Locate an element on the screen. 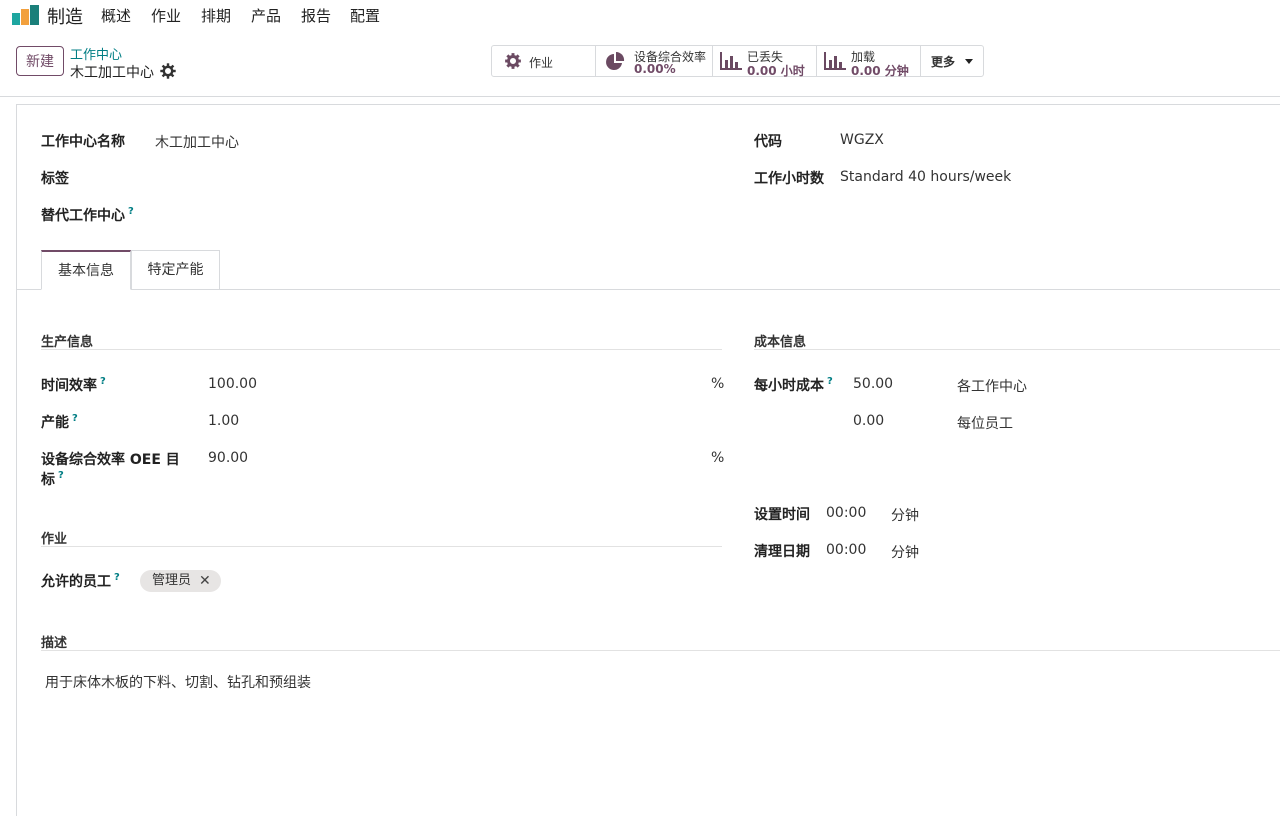 The width and height of the screenshot is (1280, 816). time-efficiency-field: 100.00 is located at coordinates (232, 384).